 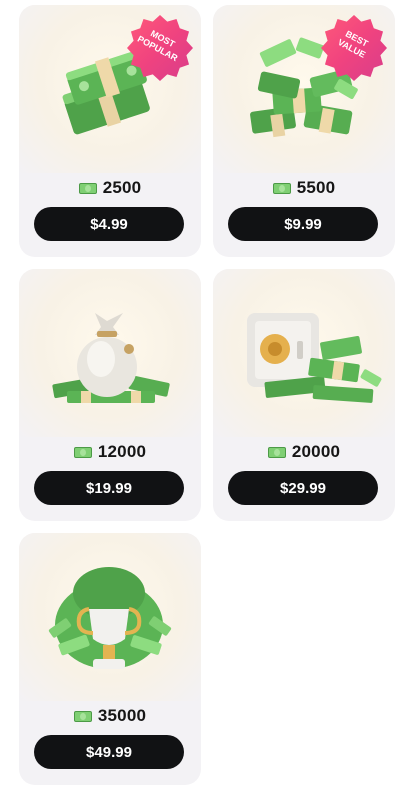 I want to click on pack-amount: 5500, so click(x=304, y=188).